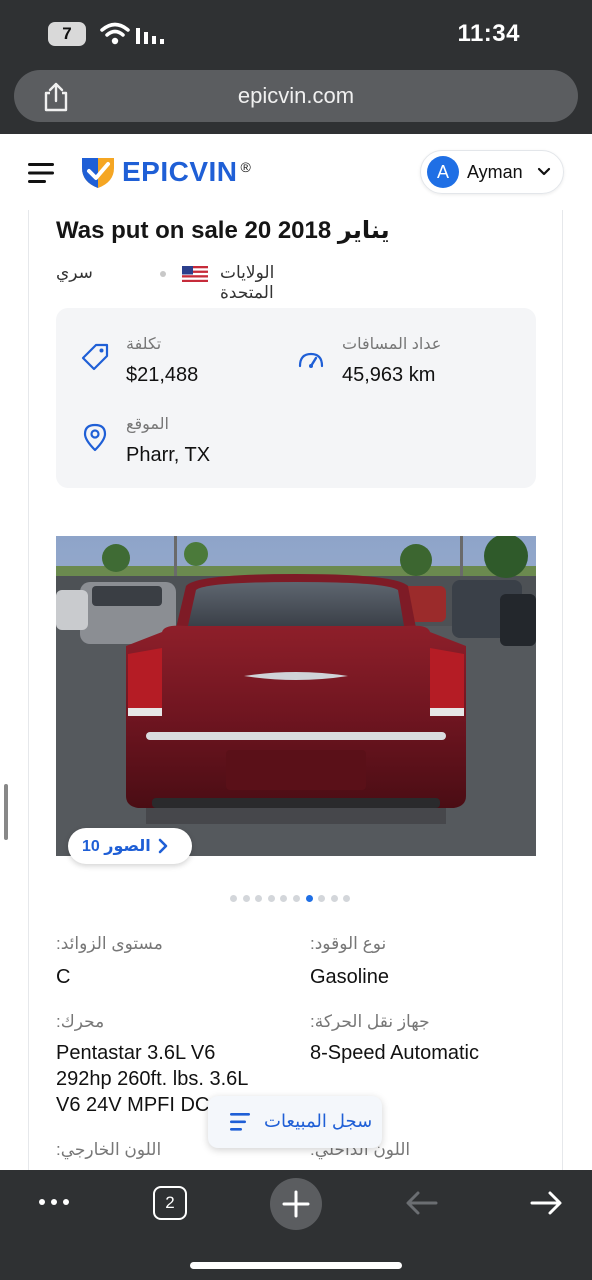 The height and width of the screenshot is (1280, 592). Describe the element at coordinates (80, 1021) in the screenshot. I see `engine-label: :محرك` at that location.